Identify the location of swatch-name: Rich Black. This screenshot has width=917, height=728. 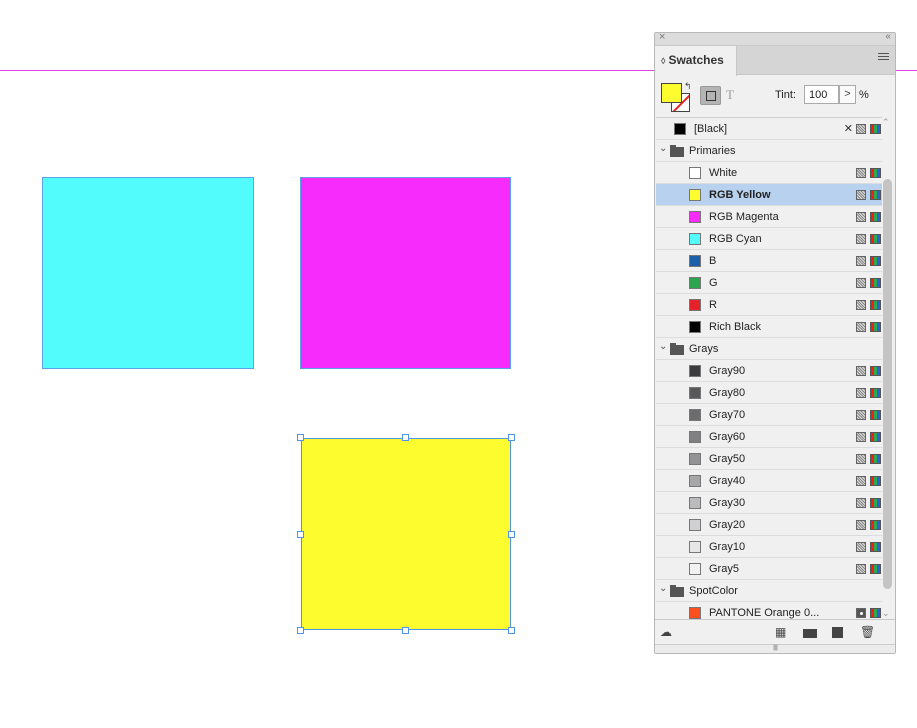
(735, 327).